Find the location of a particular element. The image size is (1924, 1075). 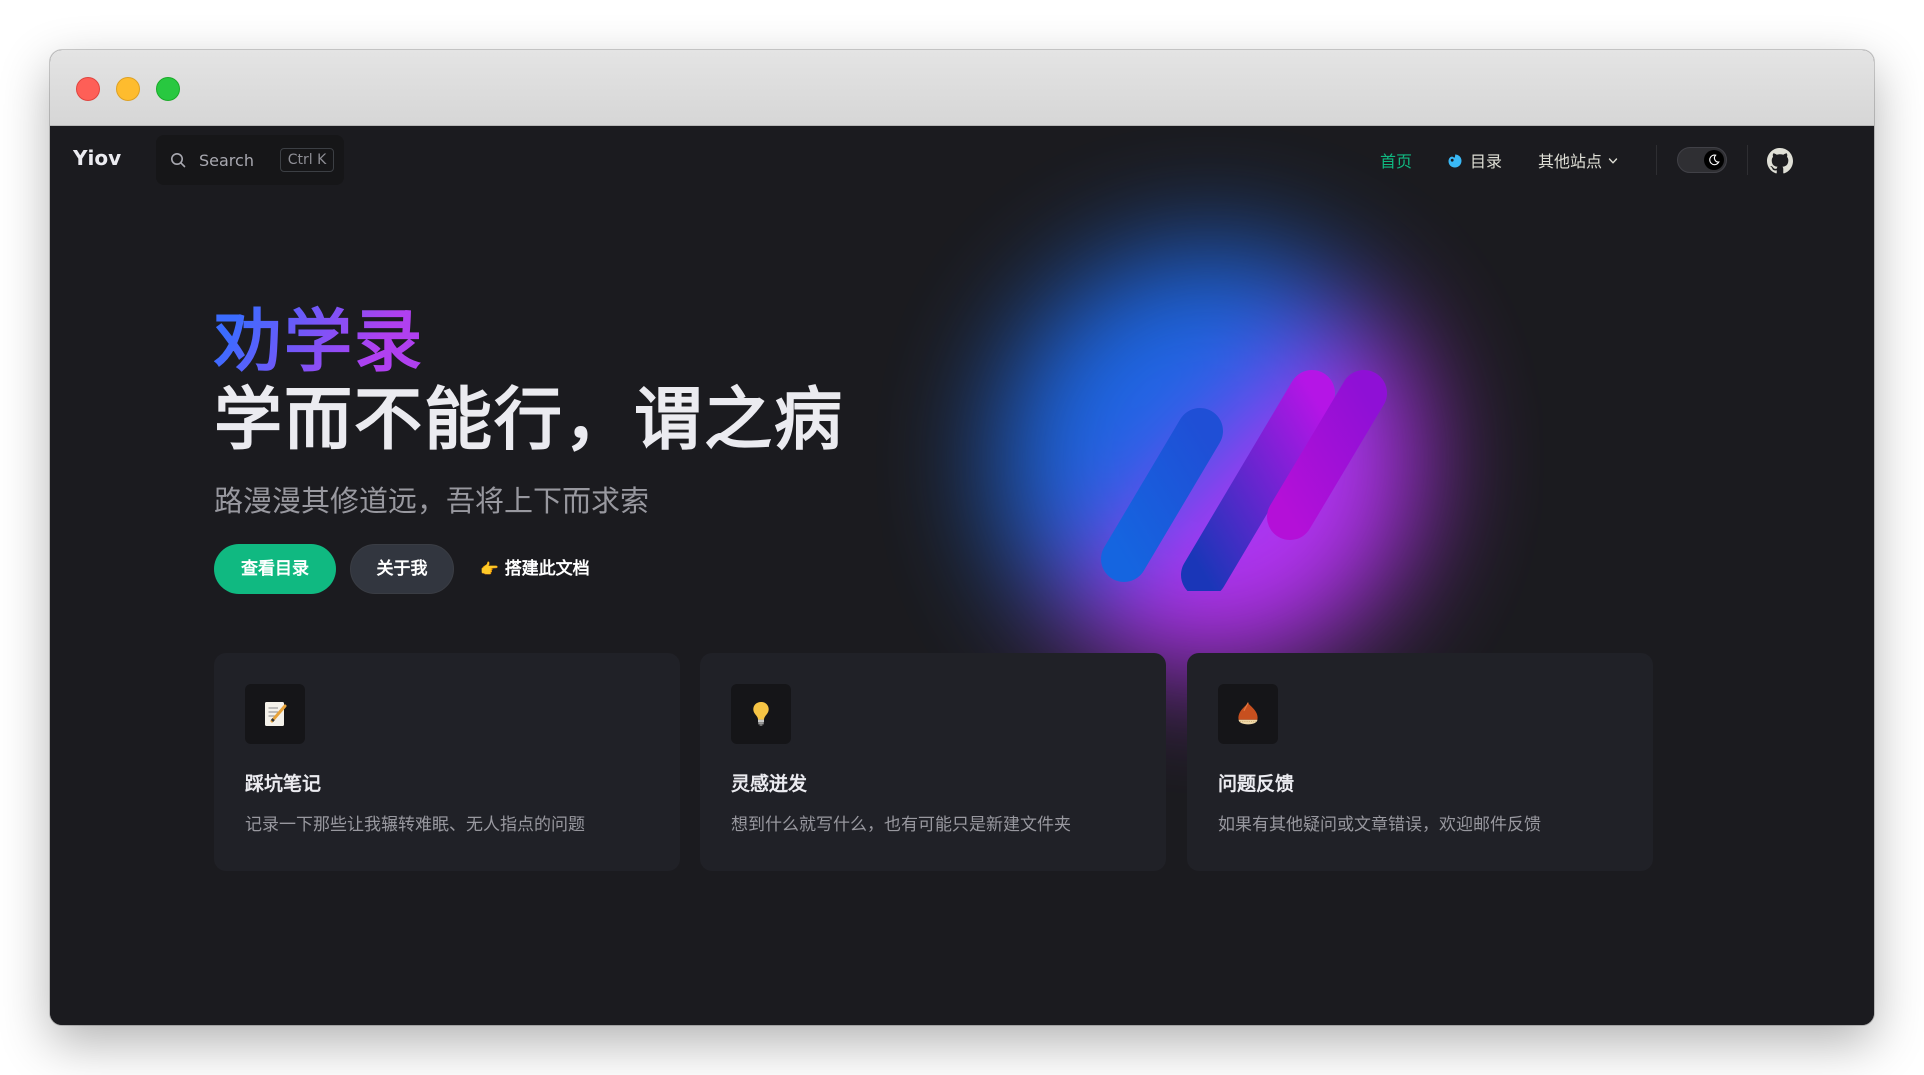

search-button: Search Ctrl K is located at coordinates (250, 160).